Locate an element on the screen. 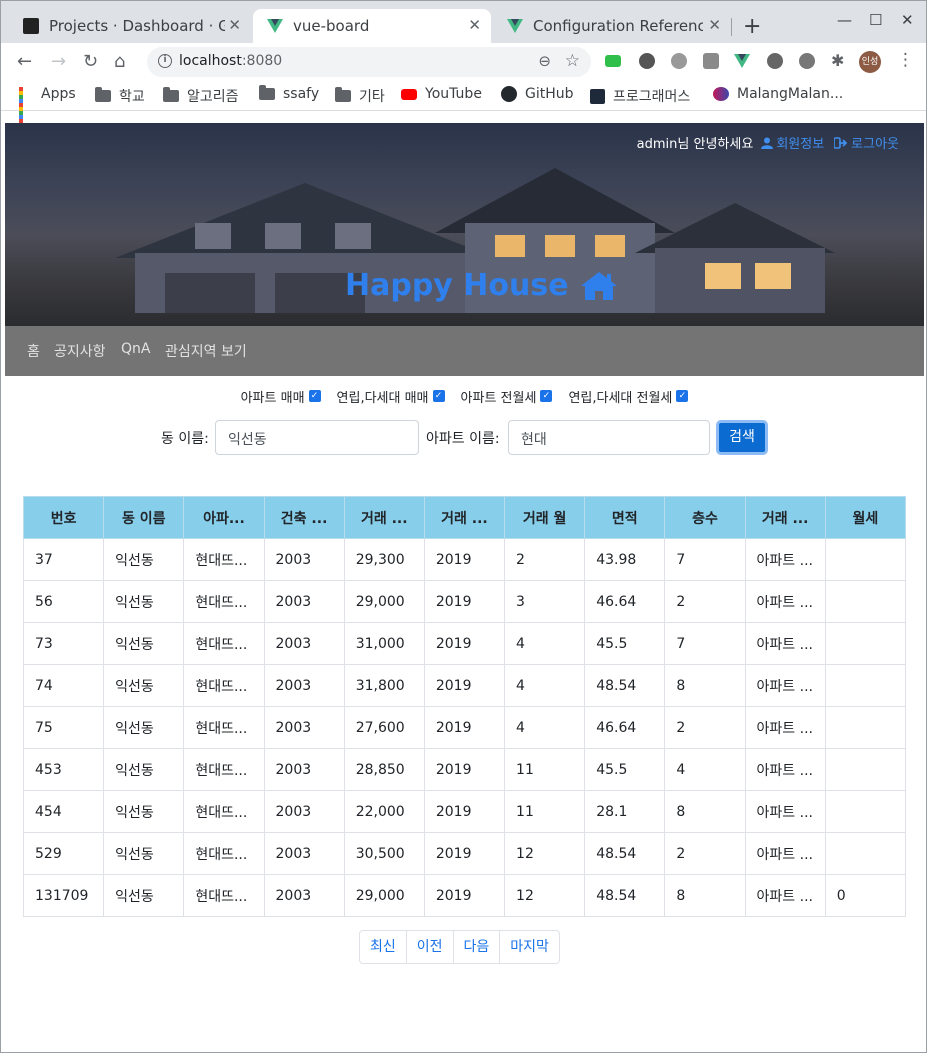 This screenshot has height=1053, width=927. bookmark-programmers: 프로그래머스 is located at coordinates (640, 96).